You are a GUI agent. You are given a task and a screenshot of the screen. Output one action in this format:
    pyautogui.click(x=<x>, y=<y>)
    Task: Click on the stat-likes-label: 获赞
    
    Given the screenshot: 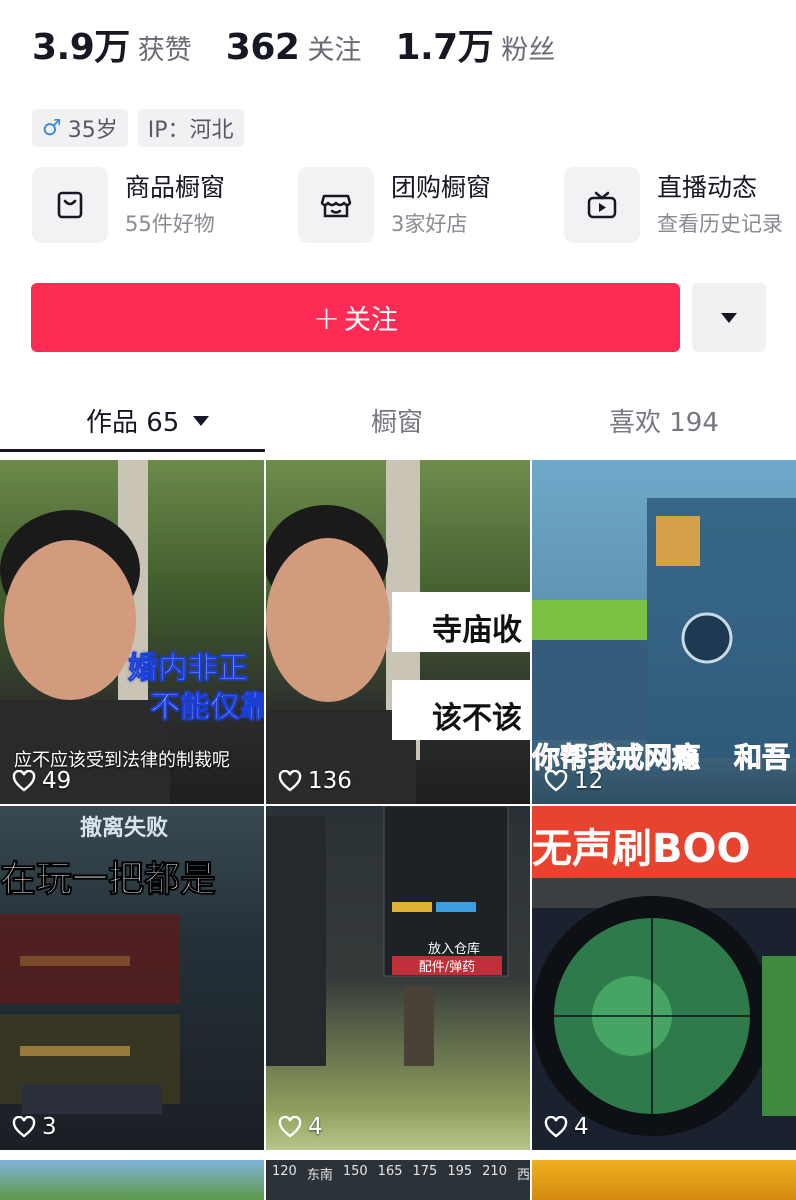 What is the action you would take?
    pyautogui.click(x=164, y=50)
    